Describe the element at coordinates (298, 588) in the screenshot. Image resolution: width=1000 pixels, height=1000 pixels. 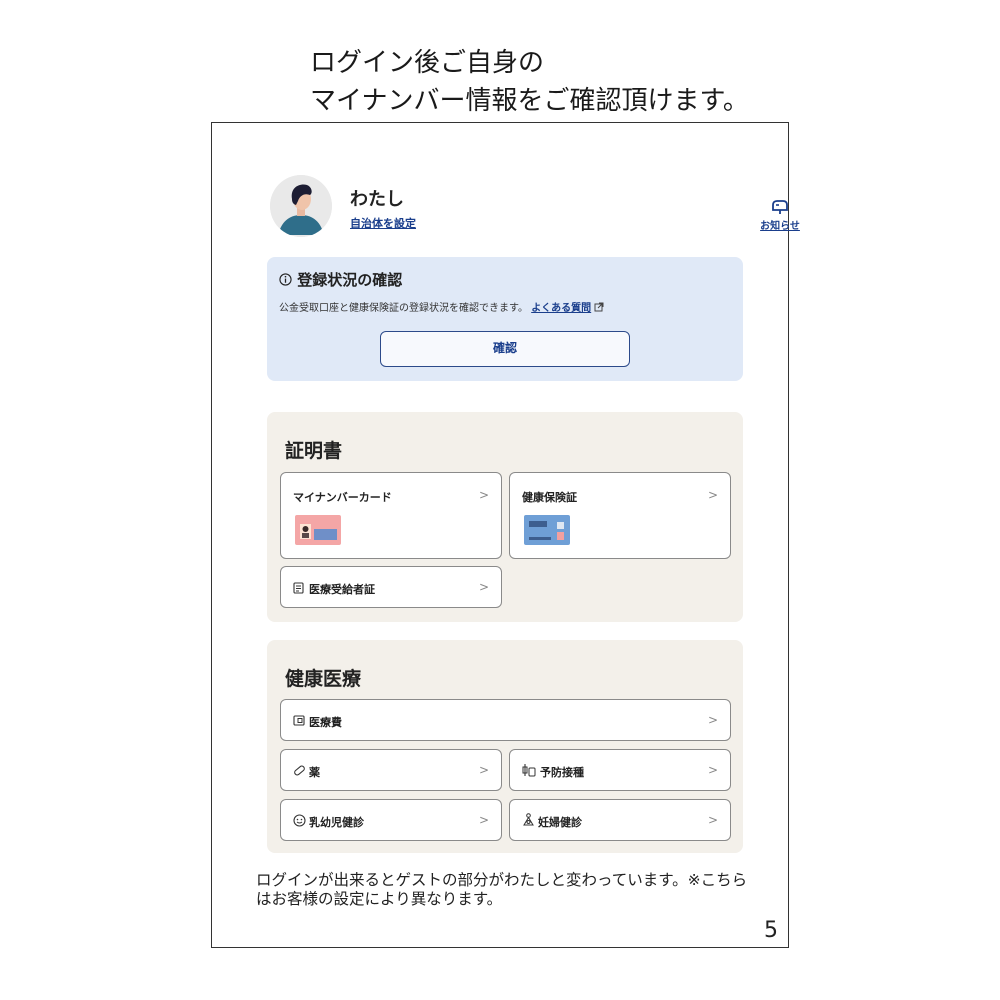
I see `document-icon` at that location.